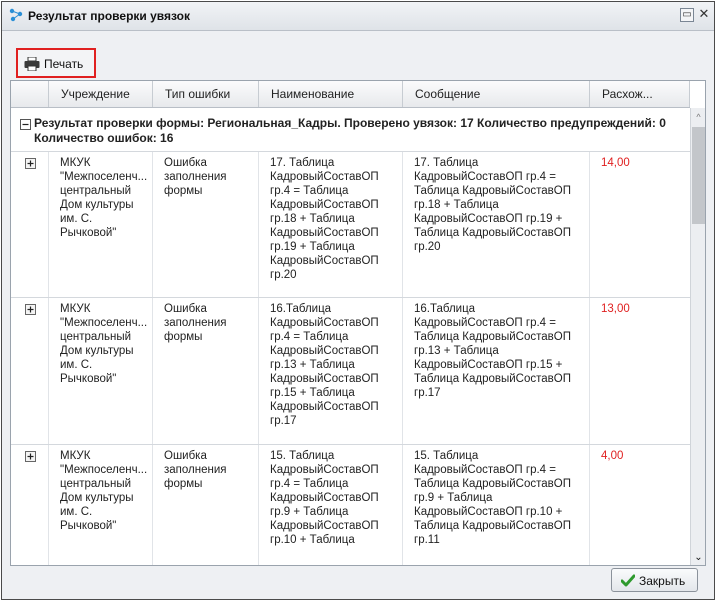 This screenshot has height=602, width=718. Describe the element at coordinates (628, 580) in the screenshot. I see `checkmark-icon` at that location.